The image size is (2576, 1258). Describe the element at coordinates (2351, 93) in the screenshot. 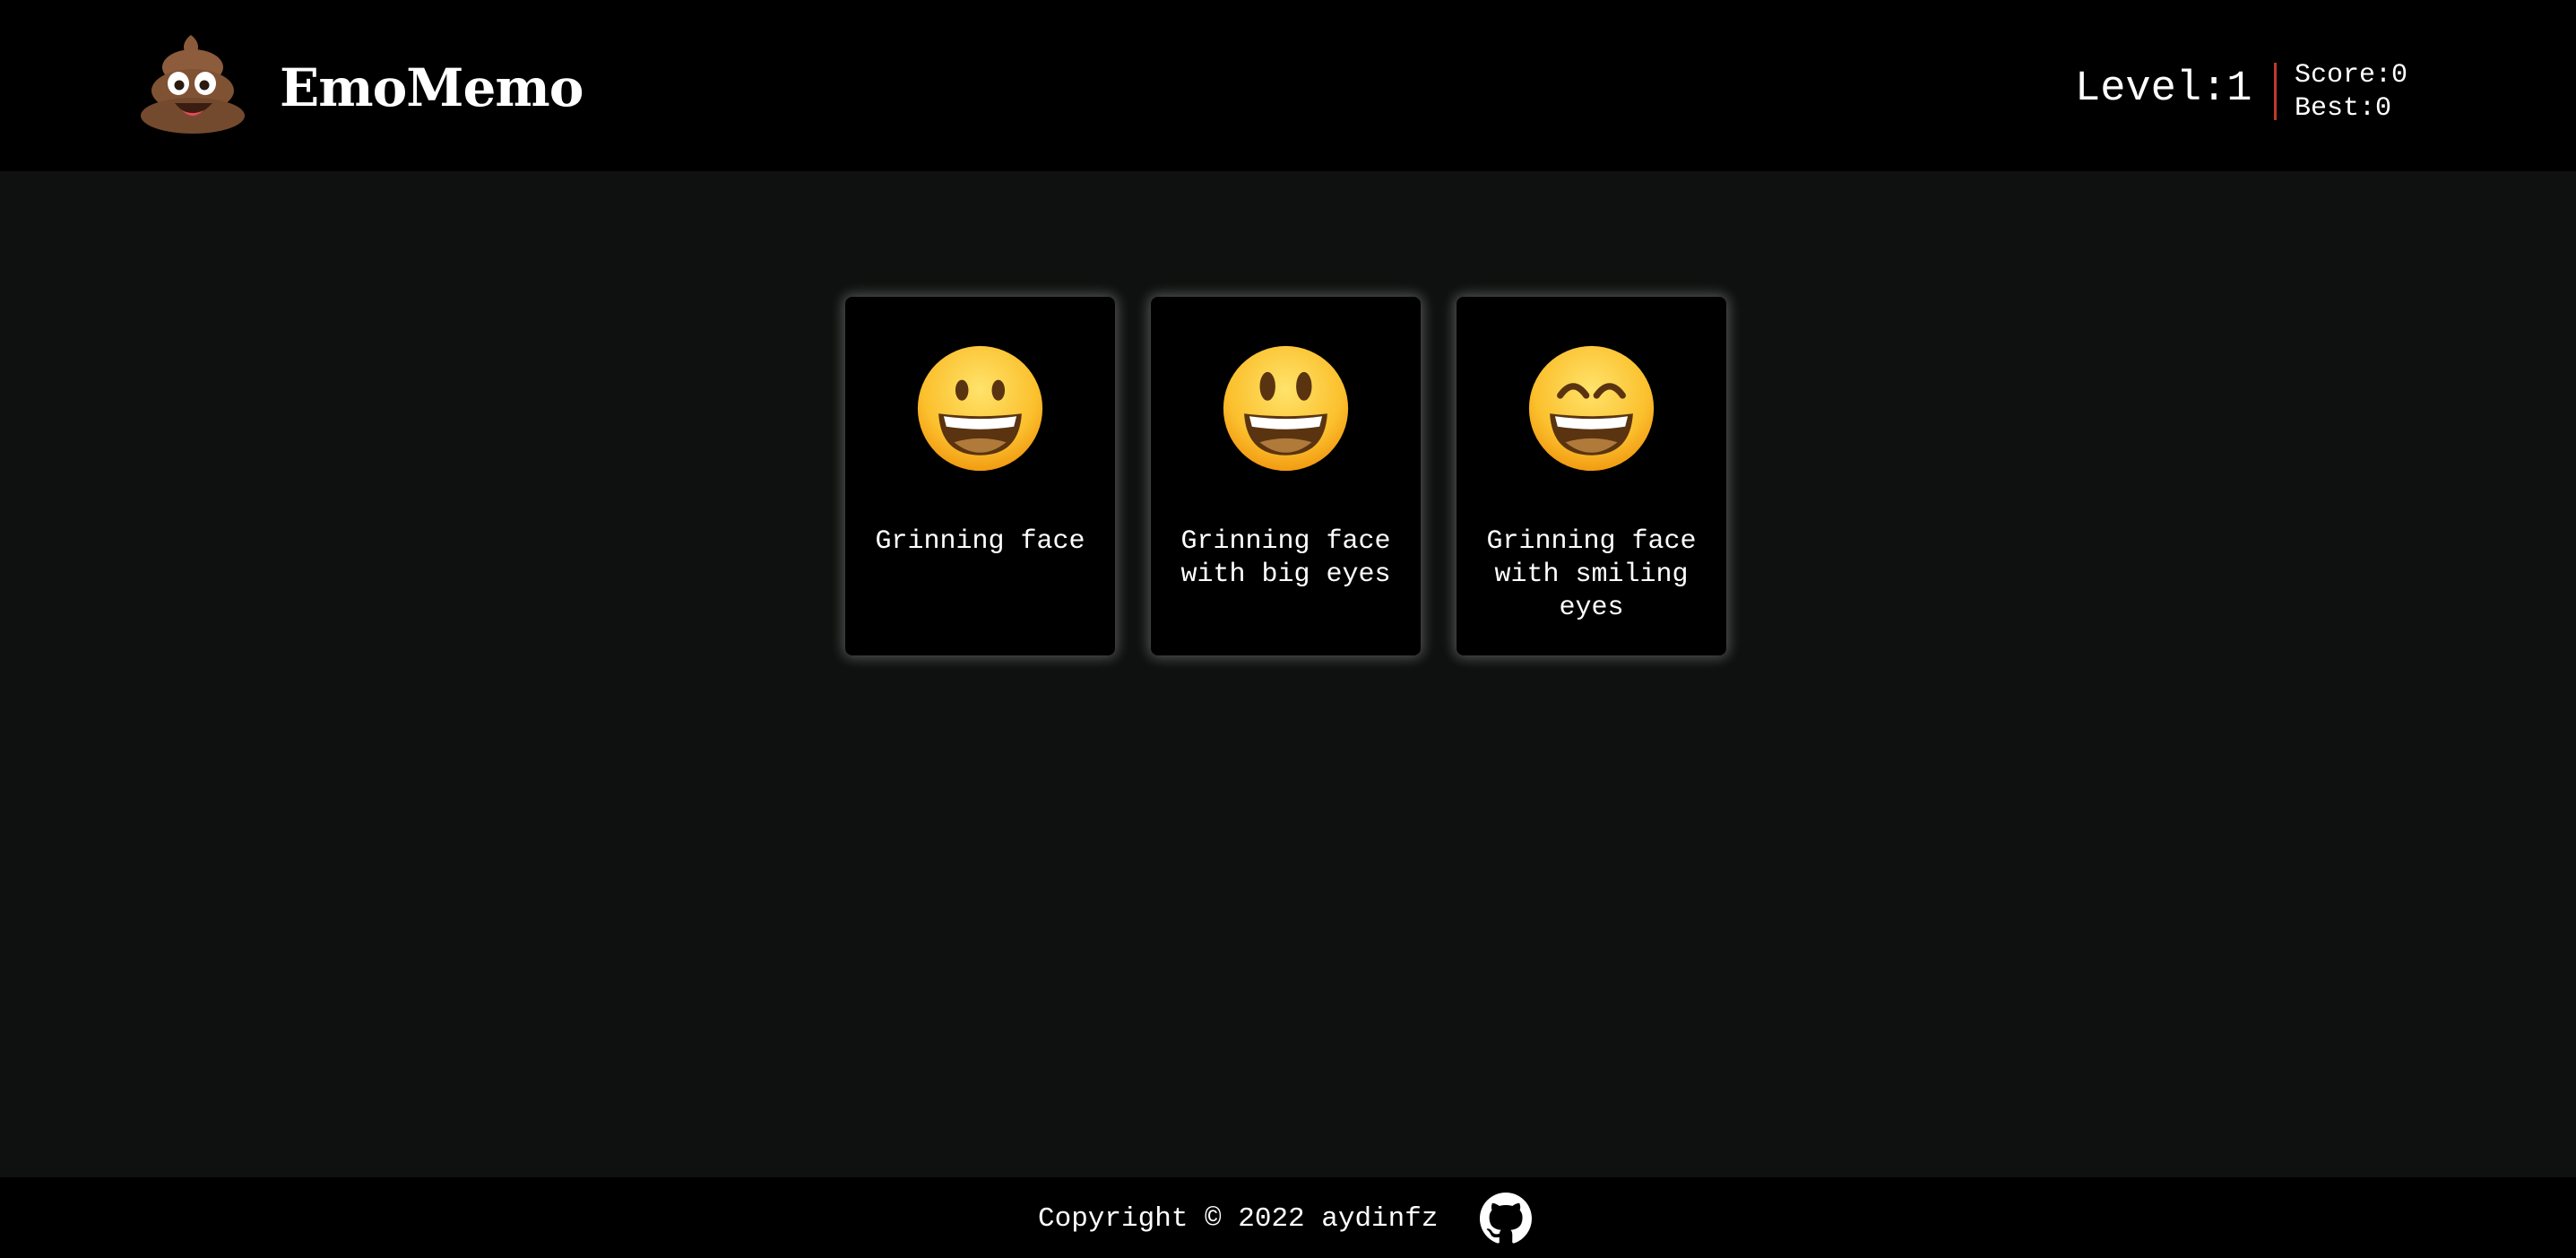

I see `score-panel: Score:0 Best:0` at that location.